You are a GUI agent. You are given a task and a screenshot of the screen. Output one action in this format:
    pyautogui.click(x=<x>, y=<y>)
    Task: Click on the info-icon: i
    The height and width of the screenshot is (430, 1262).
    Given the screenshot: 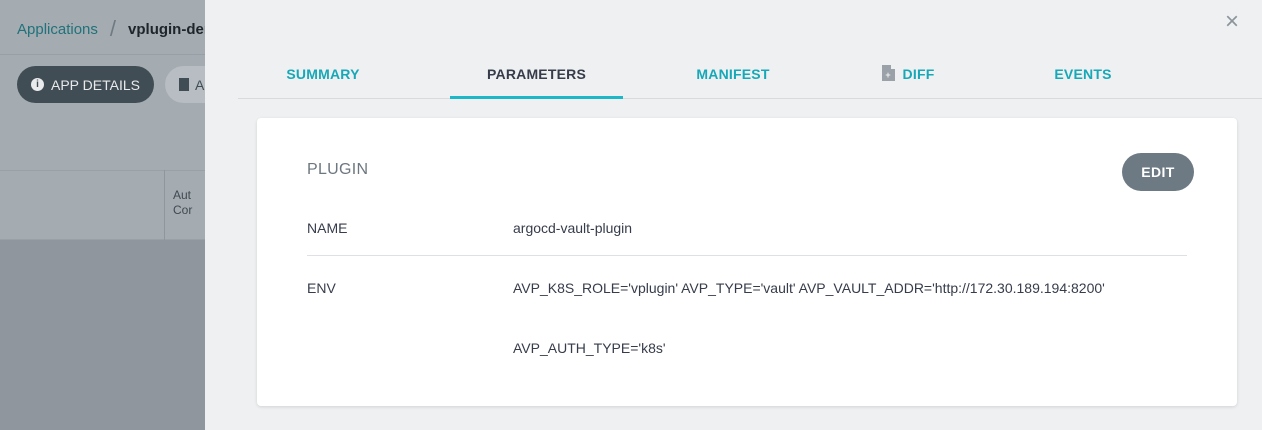 What is the action you would take?
    pyautogui.click(x=37, y=84)
    